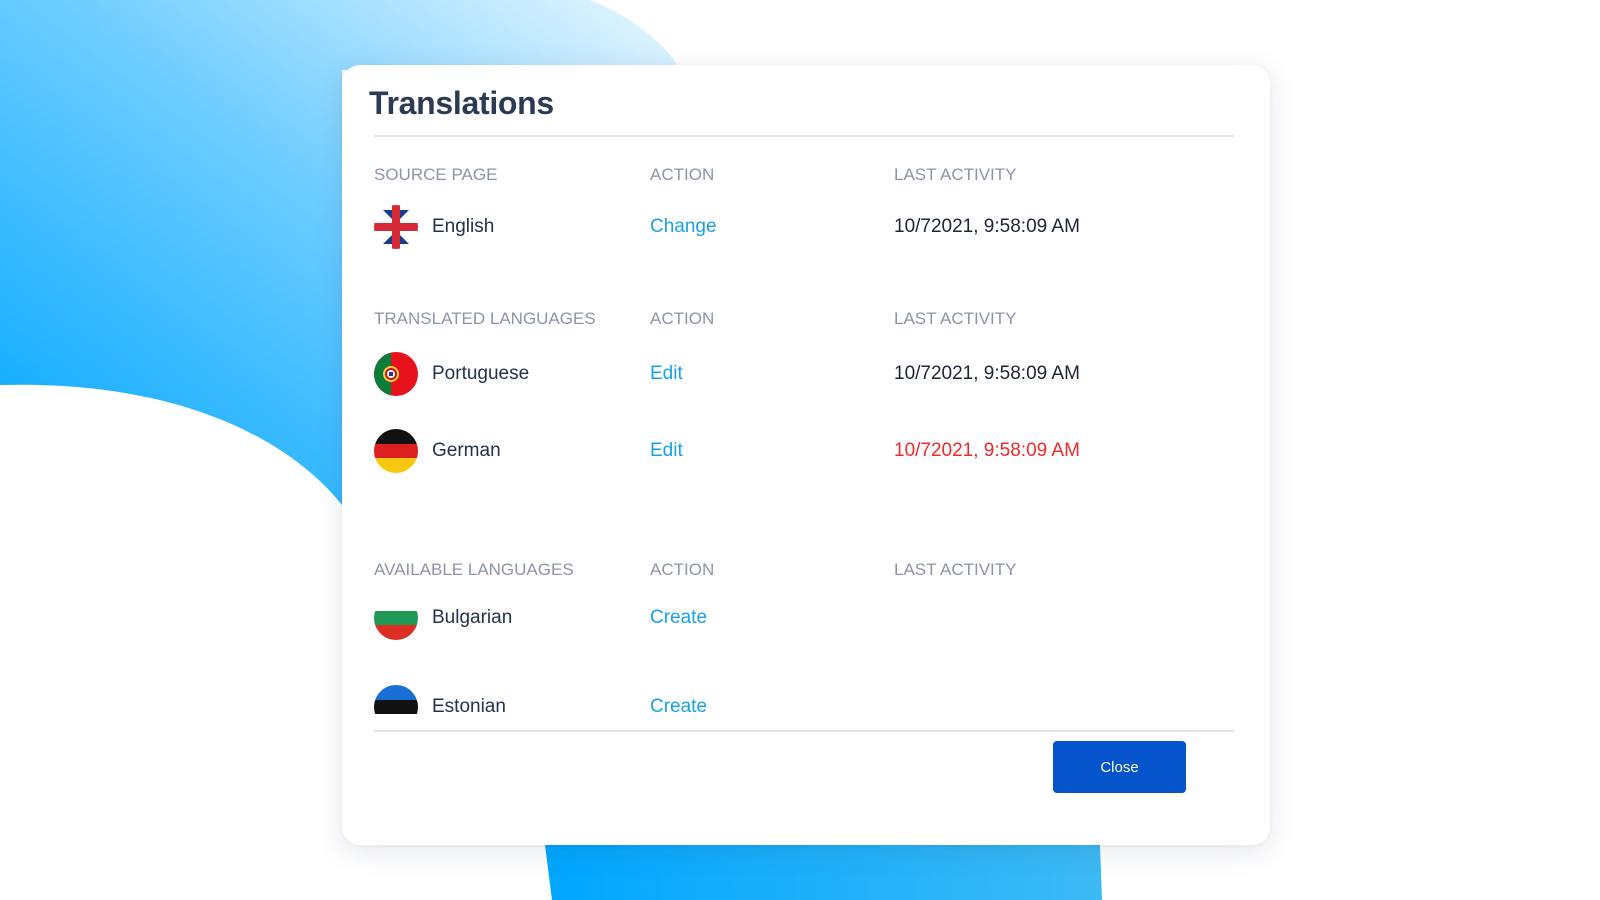 Image resolution: width=1600 pixels, height=900 pixels. What do you see at coordinates (804, 618) in the screenshot?
I see `list-item: Bulgarian Create` at bounding box center [804, 618].